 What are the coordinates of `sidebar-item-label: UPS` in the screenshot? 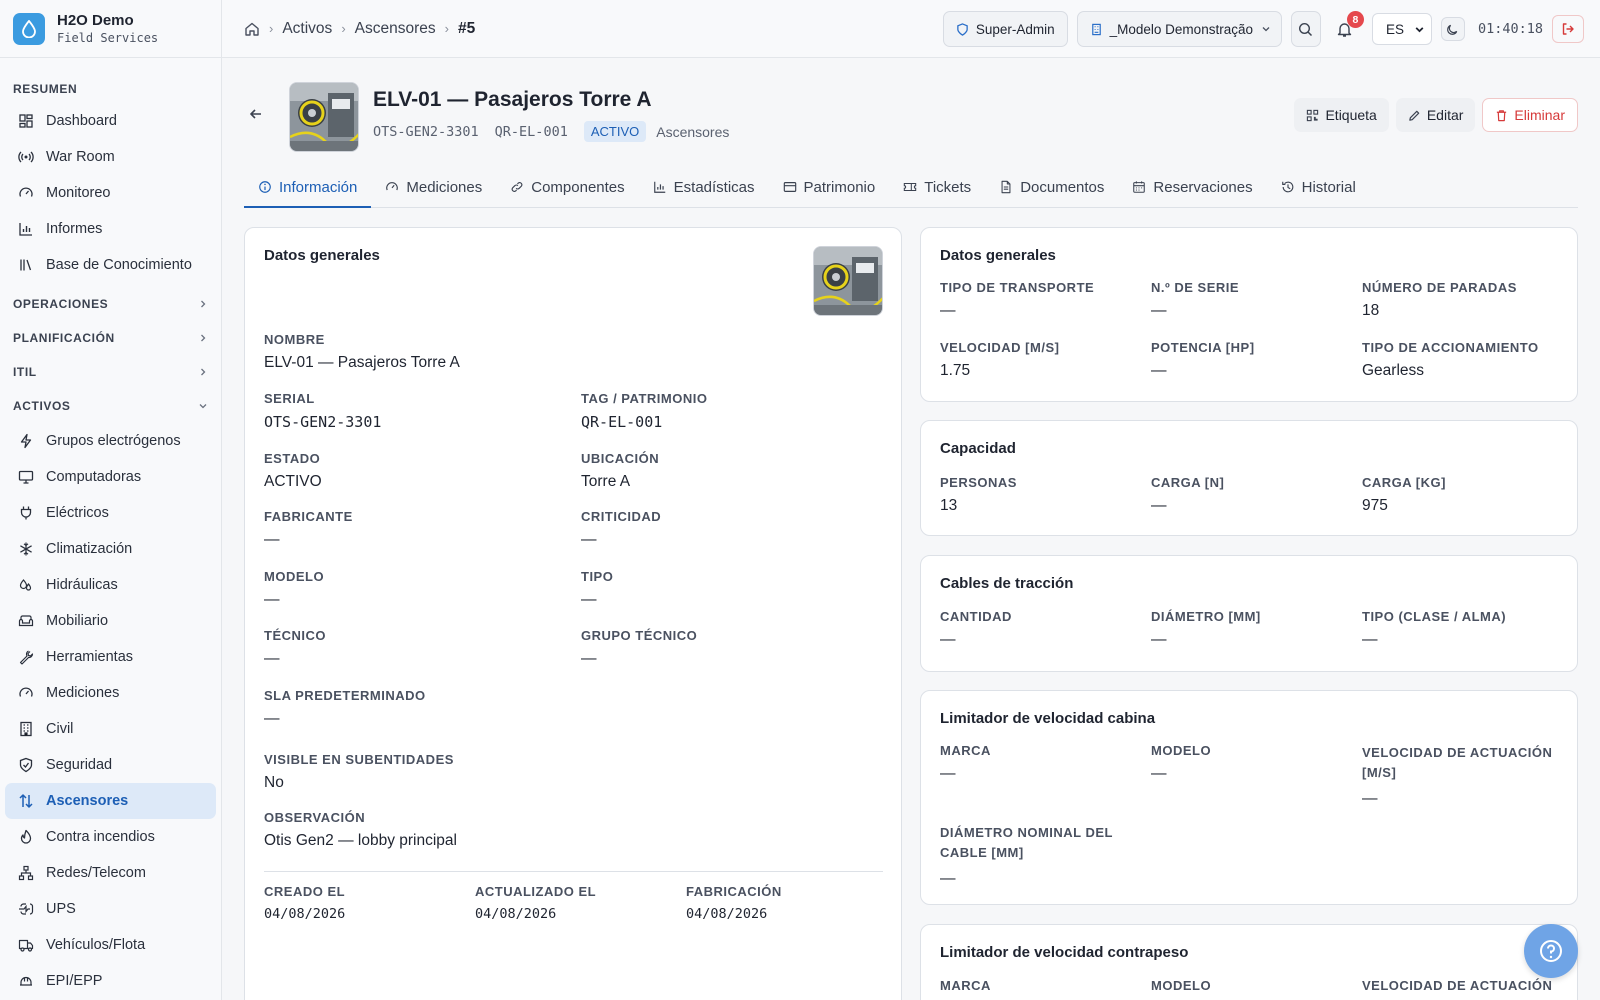 It's located at (61, 909).